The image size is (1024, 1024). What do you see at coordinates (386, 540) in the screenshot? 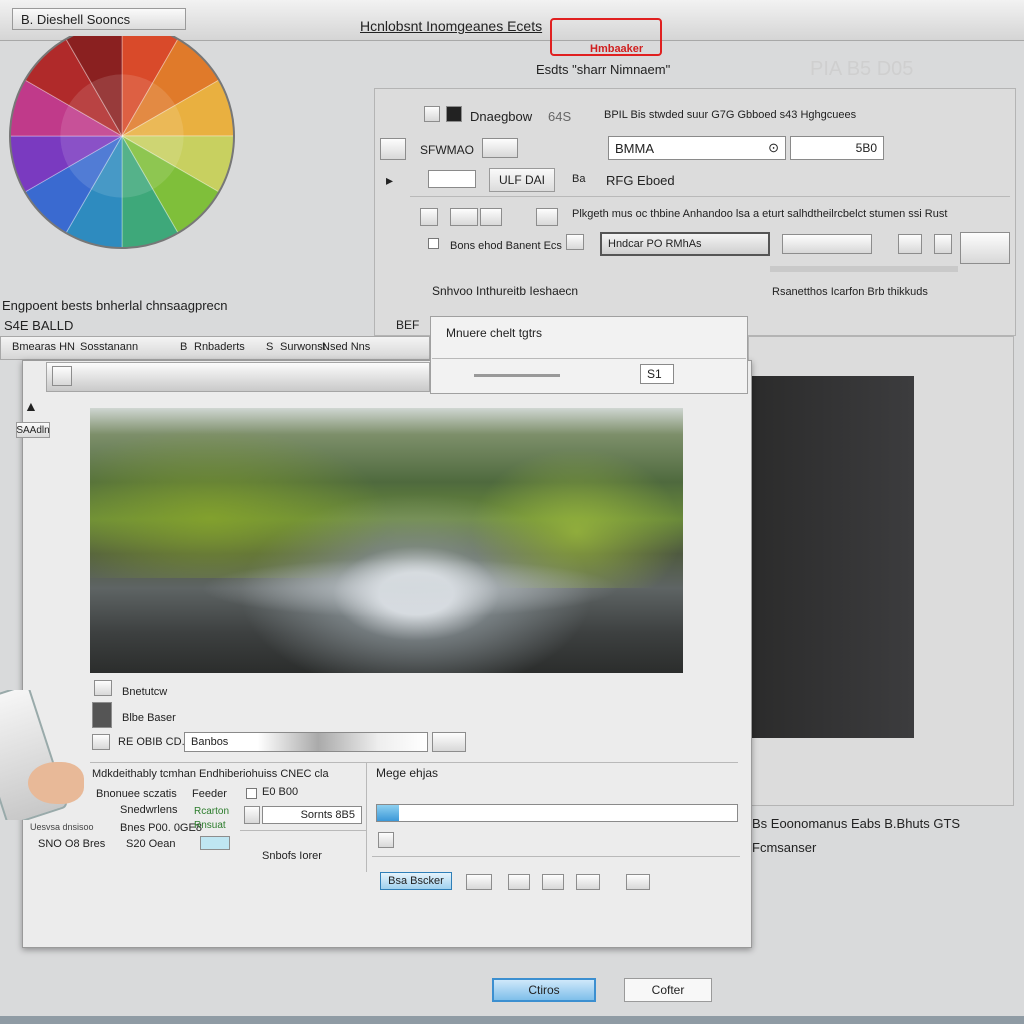
I see `photo-preview` at bounding box center [386, 540].